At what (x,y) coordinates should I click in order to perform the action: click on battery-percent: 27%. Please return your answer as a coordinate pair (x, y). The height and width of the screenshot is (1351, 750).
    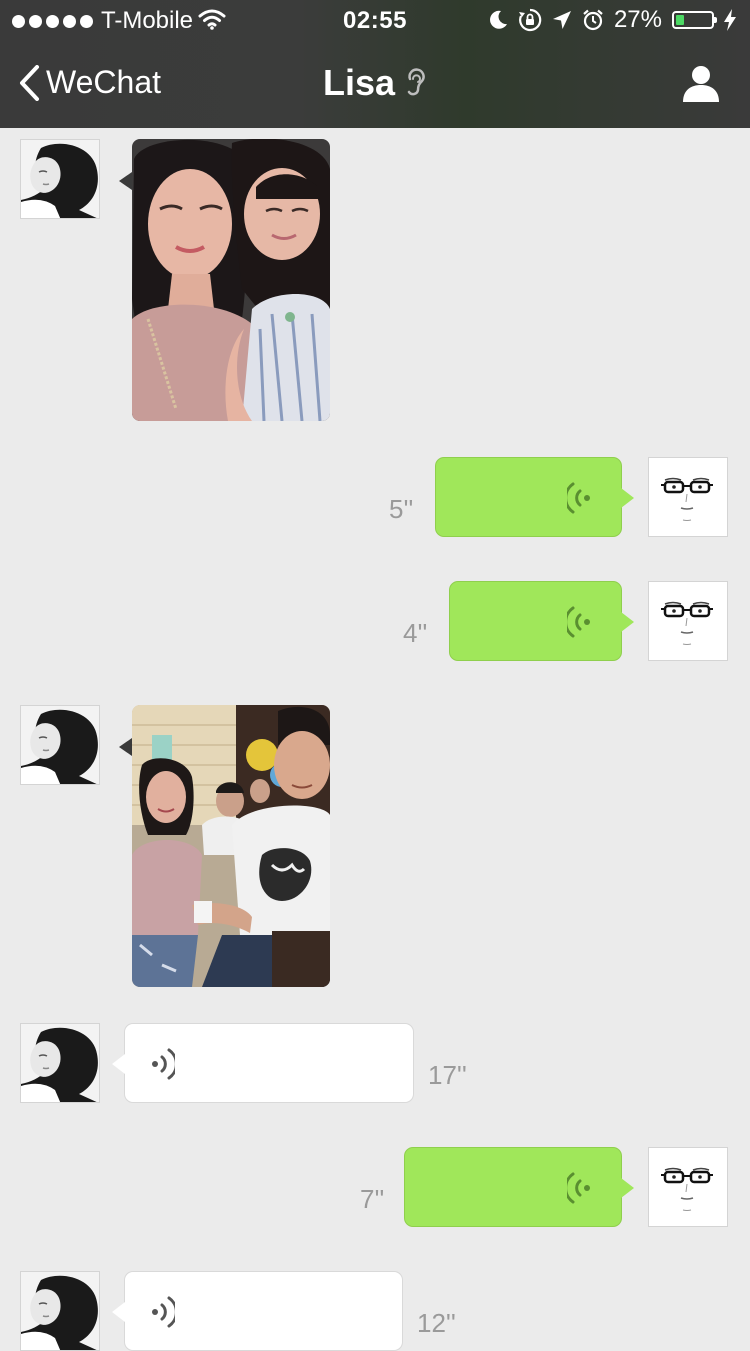
    Looking at the image, I should click on (637, 19).